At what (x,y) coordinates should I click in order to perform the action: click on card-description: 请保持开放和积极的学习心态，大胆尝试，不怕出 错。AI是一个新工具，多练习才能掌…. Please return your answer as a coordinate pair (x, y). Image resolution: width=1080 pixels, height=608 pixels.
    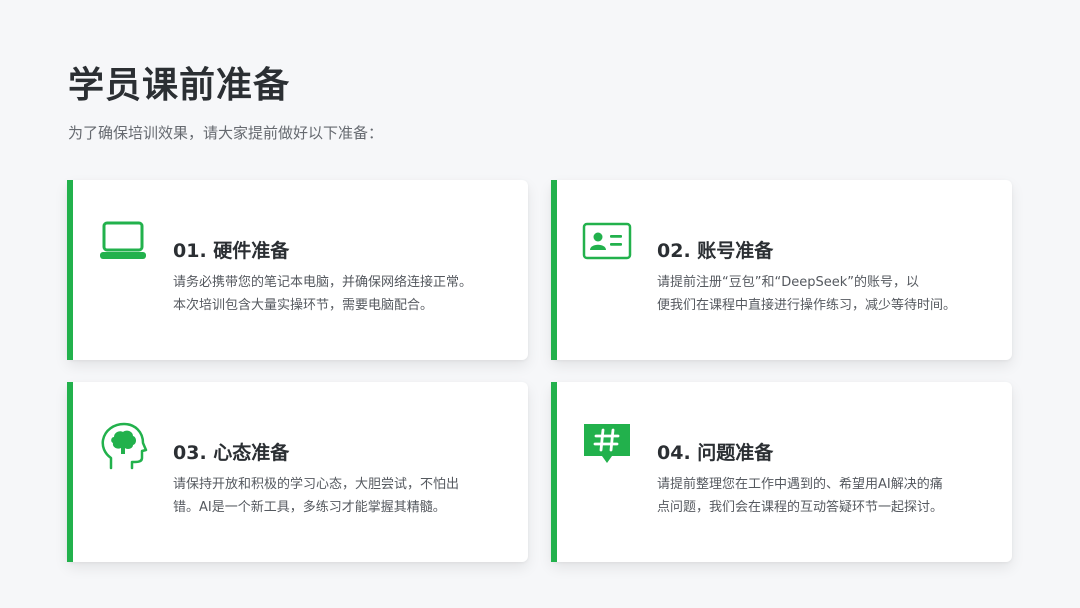
    Looking at the image, I should click on (343, 496).